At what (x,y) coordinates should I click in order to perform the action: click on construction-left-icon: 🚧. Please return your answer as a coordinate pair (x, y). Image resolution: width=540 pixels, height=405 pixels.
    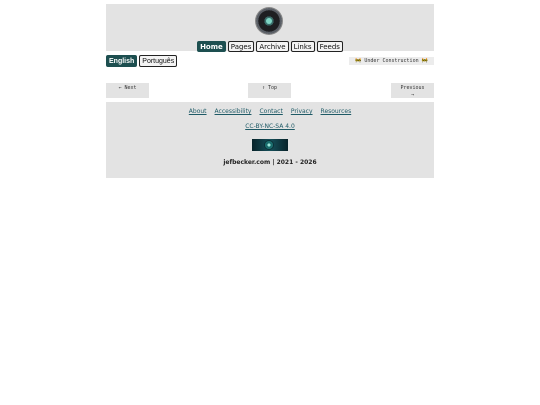
    Looking at the image, I should click on (358, 61).